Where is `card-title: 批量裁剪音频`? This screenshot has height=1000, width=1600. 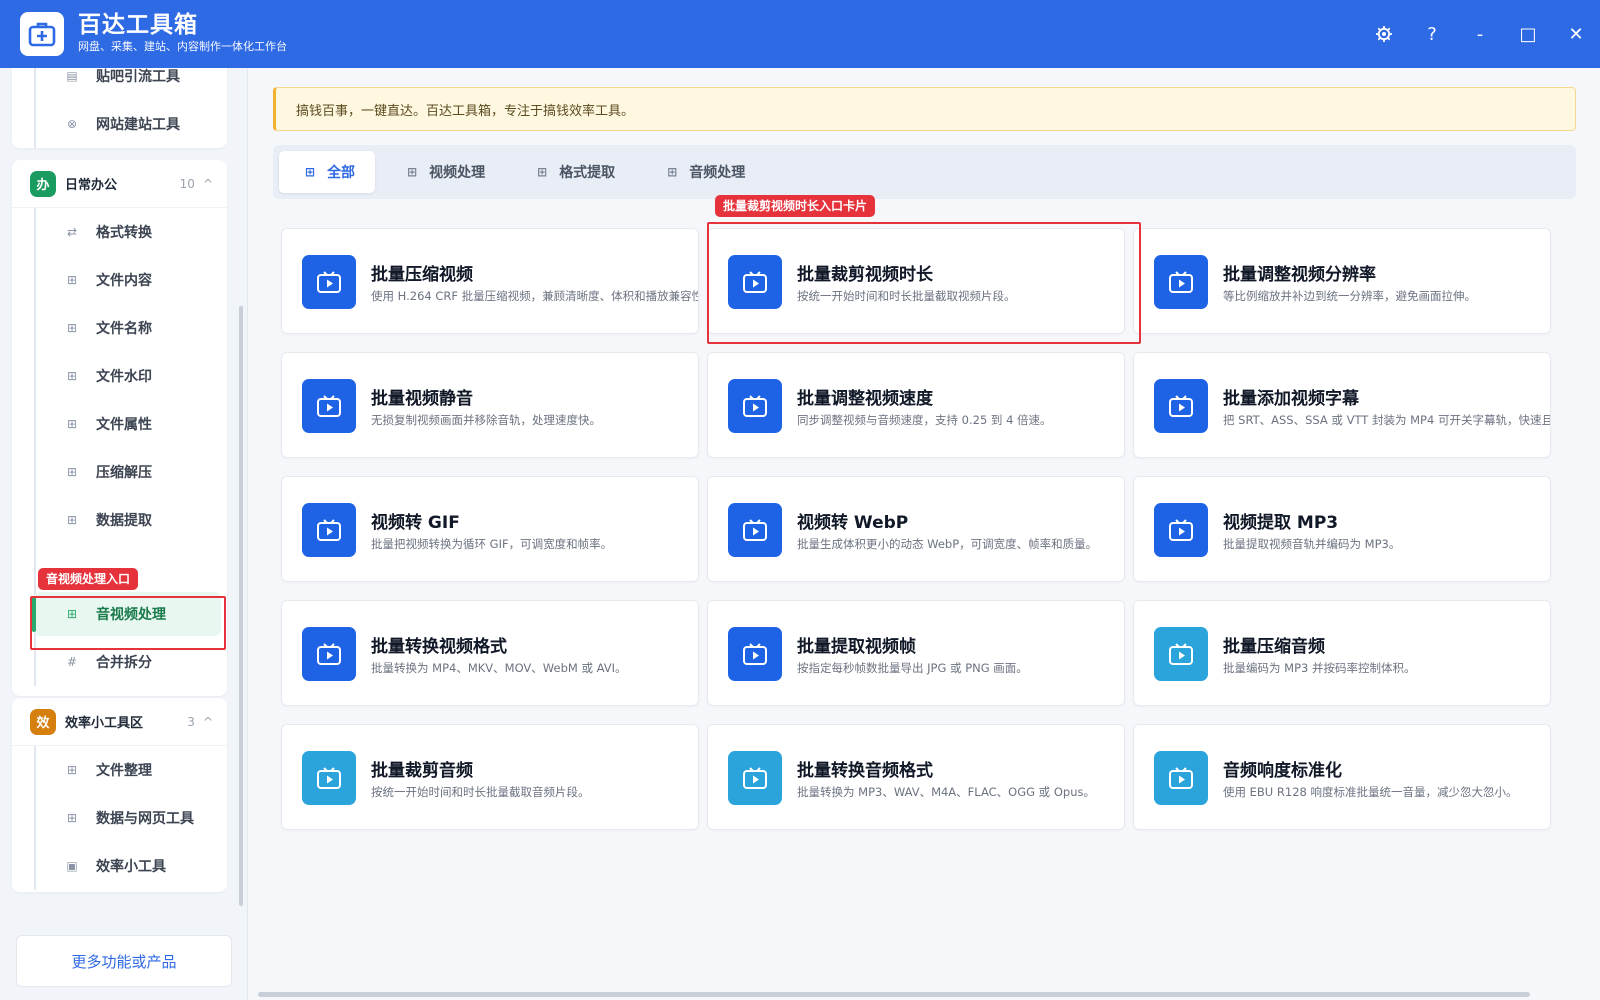
card-title: 批量裁剪音频 is located at coordinates (422, 771).